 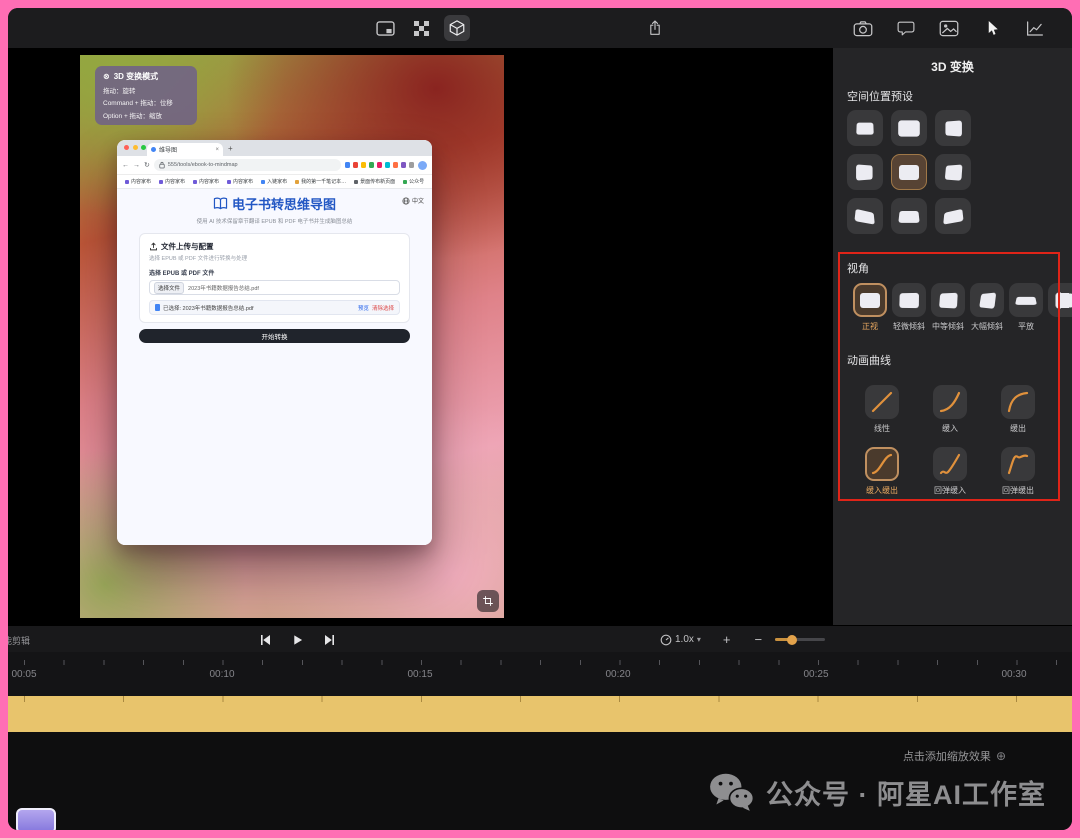 What do you see at coordinates (949, 28) in the screenshot?
I see `image-icon` at bounding box center [949, 28].